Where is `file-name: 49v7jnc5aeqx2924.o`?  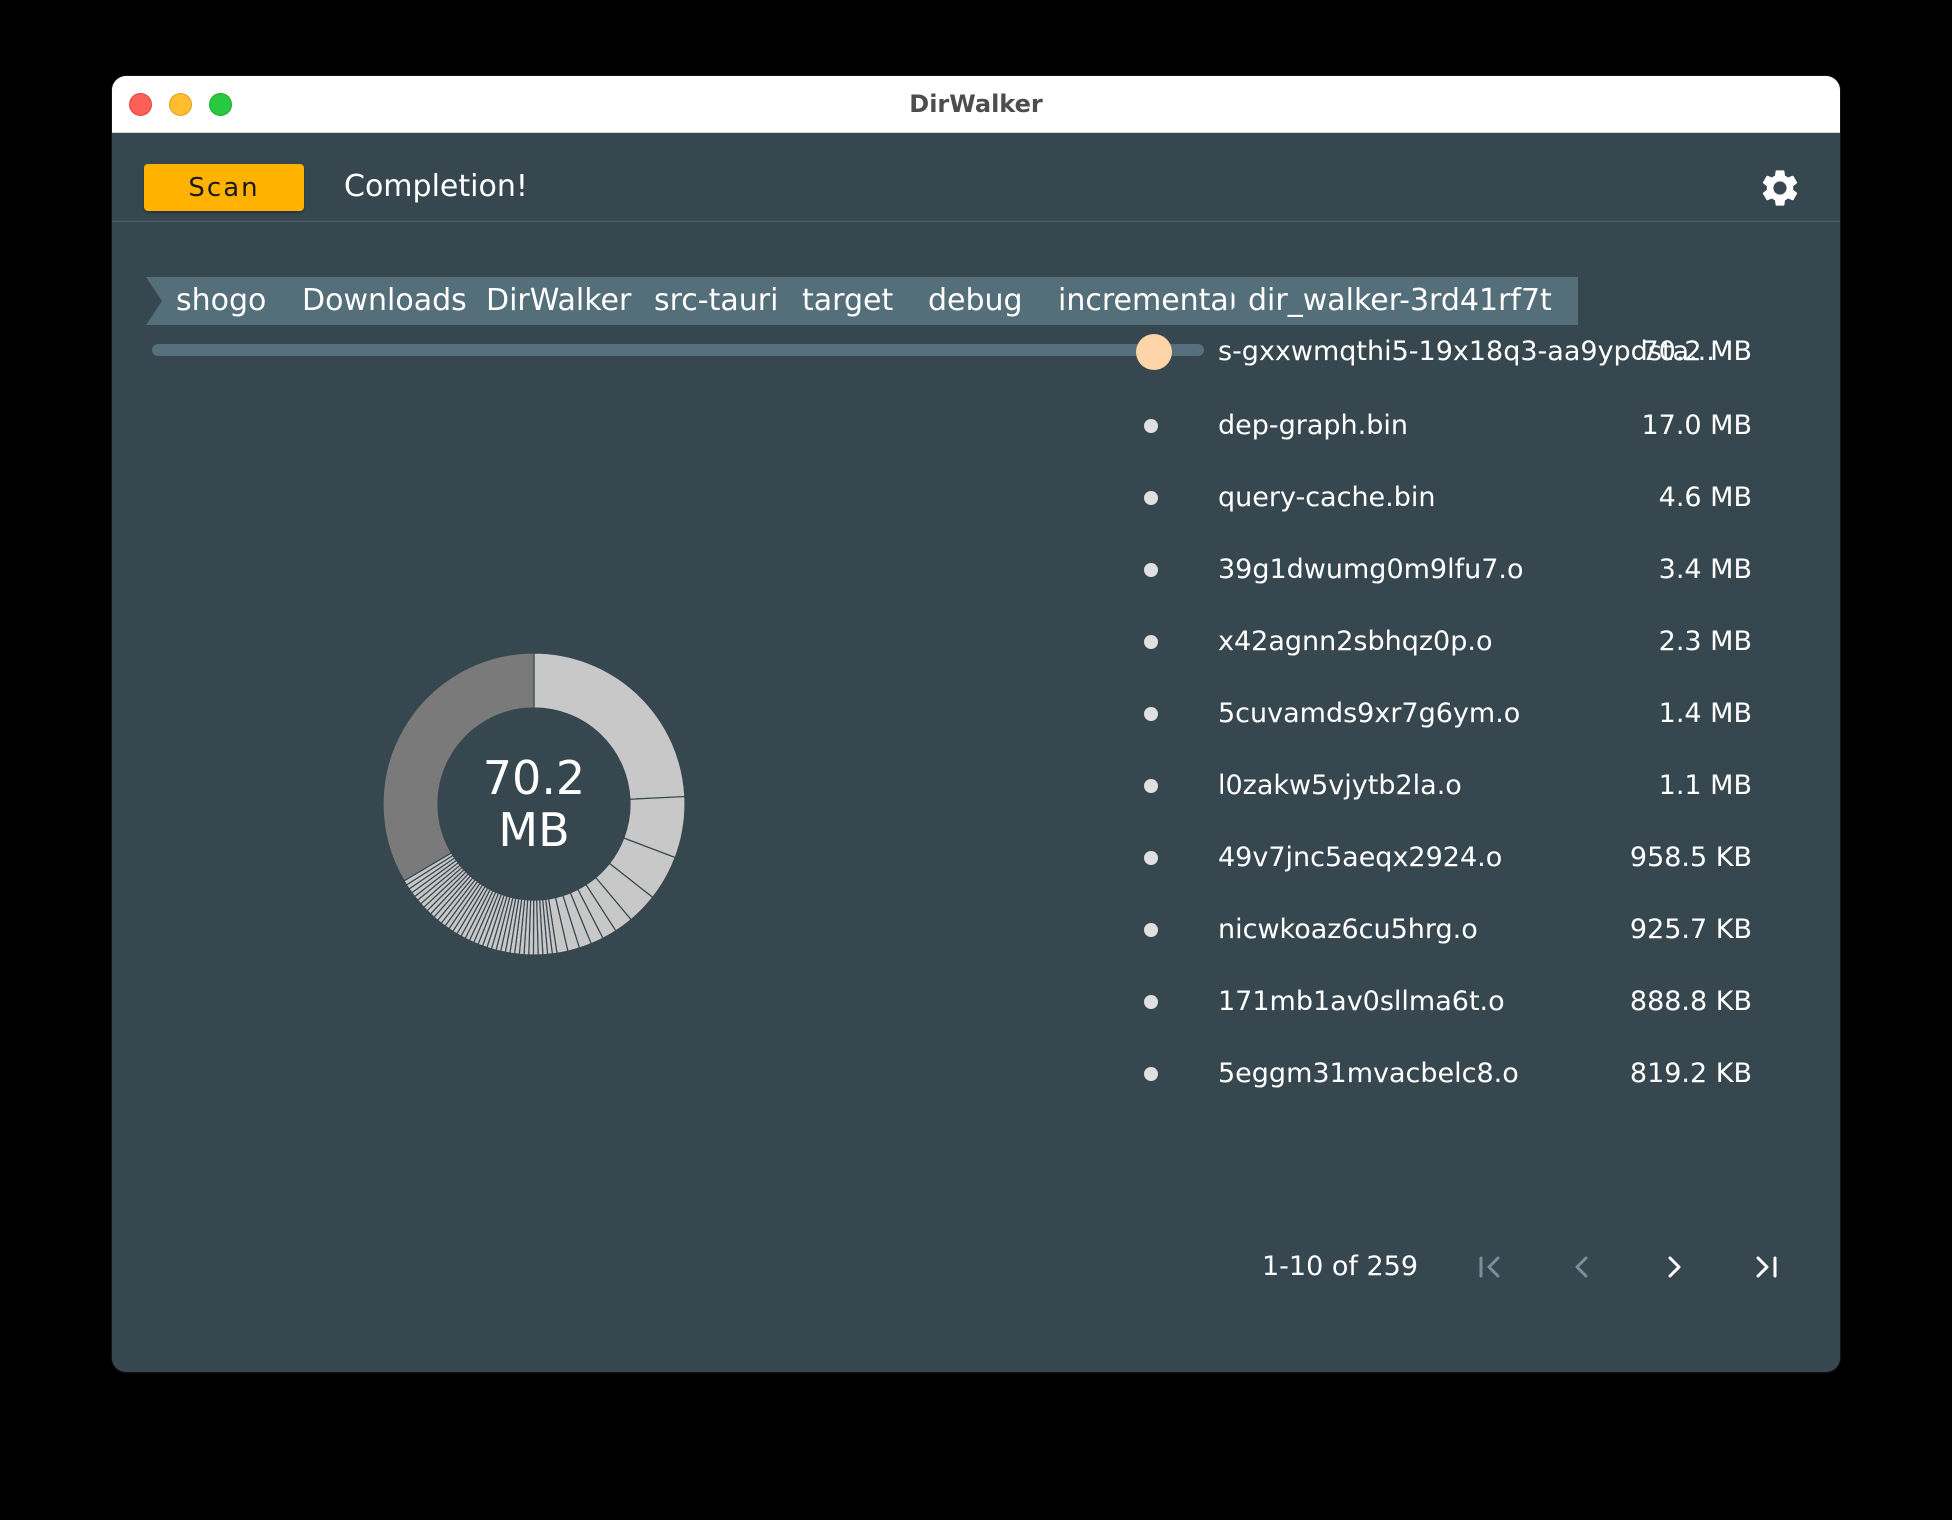
file-name: 49v7jnc5aeqx2924.o is located at coordinates (1360, 857).